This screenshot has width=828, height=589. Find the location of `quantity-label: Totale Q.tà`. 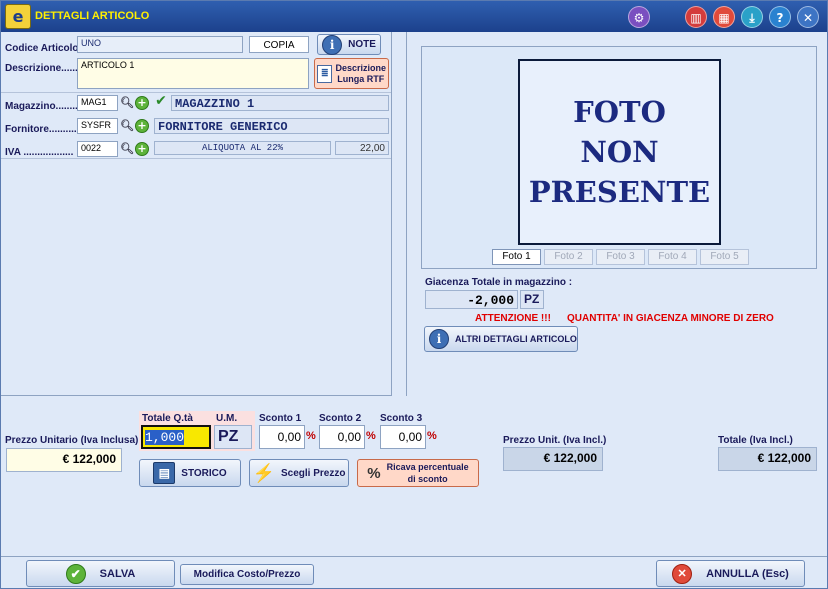

quantity-label: Totale Q.tà is located at coordinates (167, 418).